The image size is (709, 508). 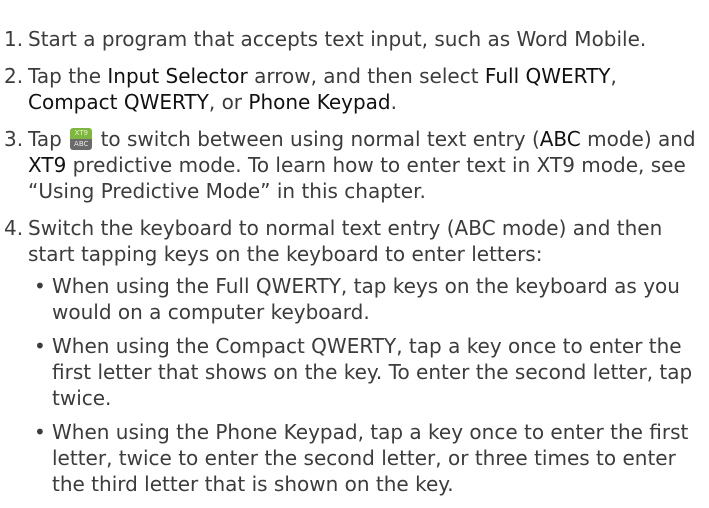 What do you see at coordinates (547, 76) in the screenshot?
I see `full-qwerty-term: Full QWERTY` at bounding box center [547, 76].